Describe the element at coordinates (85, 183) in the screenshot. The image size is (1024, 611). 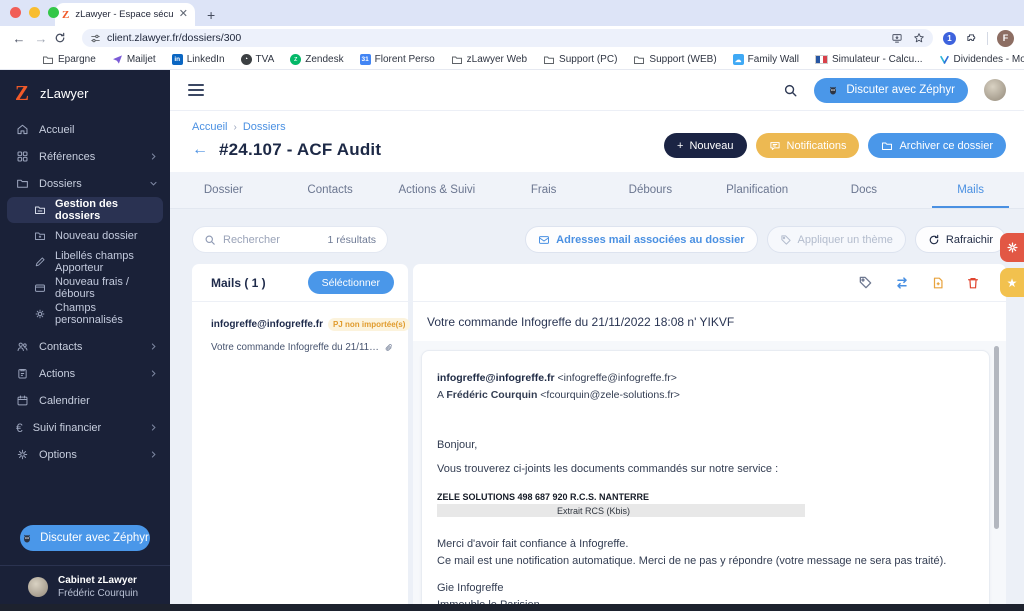
I see `sidebar-item-dossiers: Dossiers` at that location.